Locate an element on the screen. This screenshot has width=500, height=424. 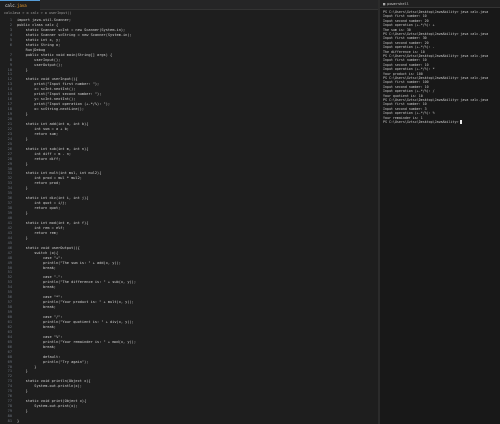
terminal-text: Input second number: 3 is located at coordinates (405, 108).